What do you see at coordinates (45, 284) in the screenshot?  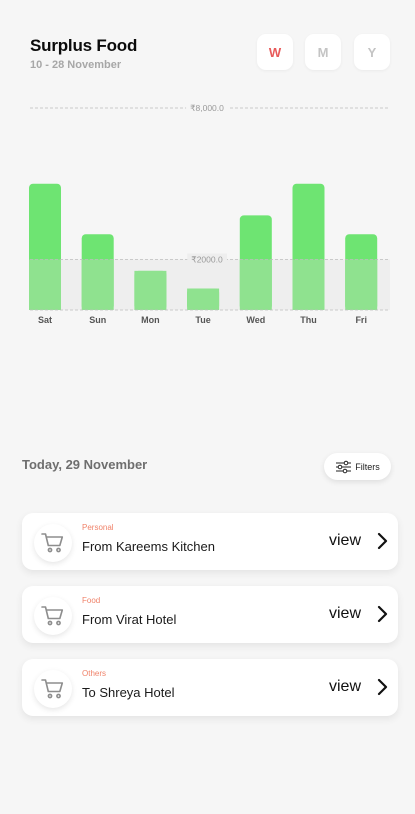 I see `bar-lower-sat` at bounding box center [45, 284].